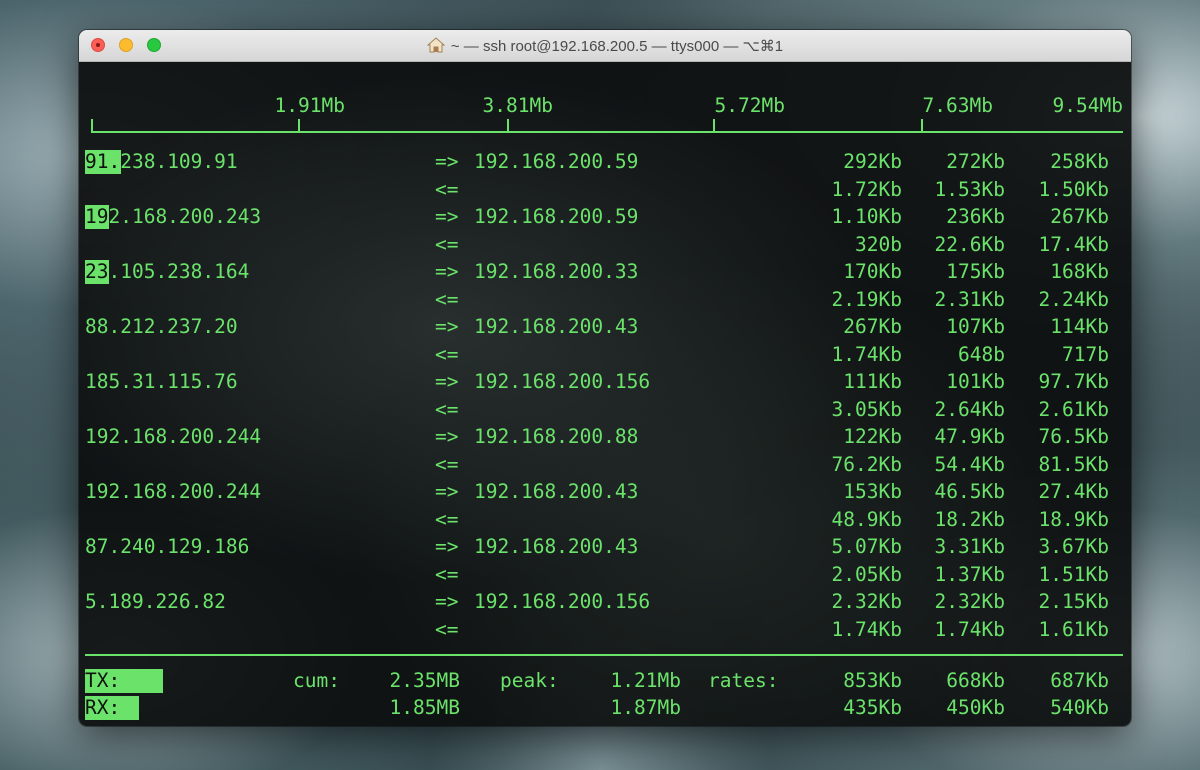  I want to click on rate-in: 2.05Kb, so click(866, 574).